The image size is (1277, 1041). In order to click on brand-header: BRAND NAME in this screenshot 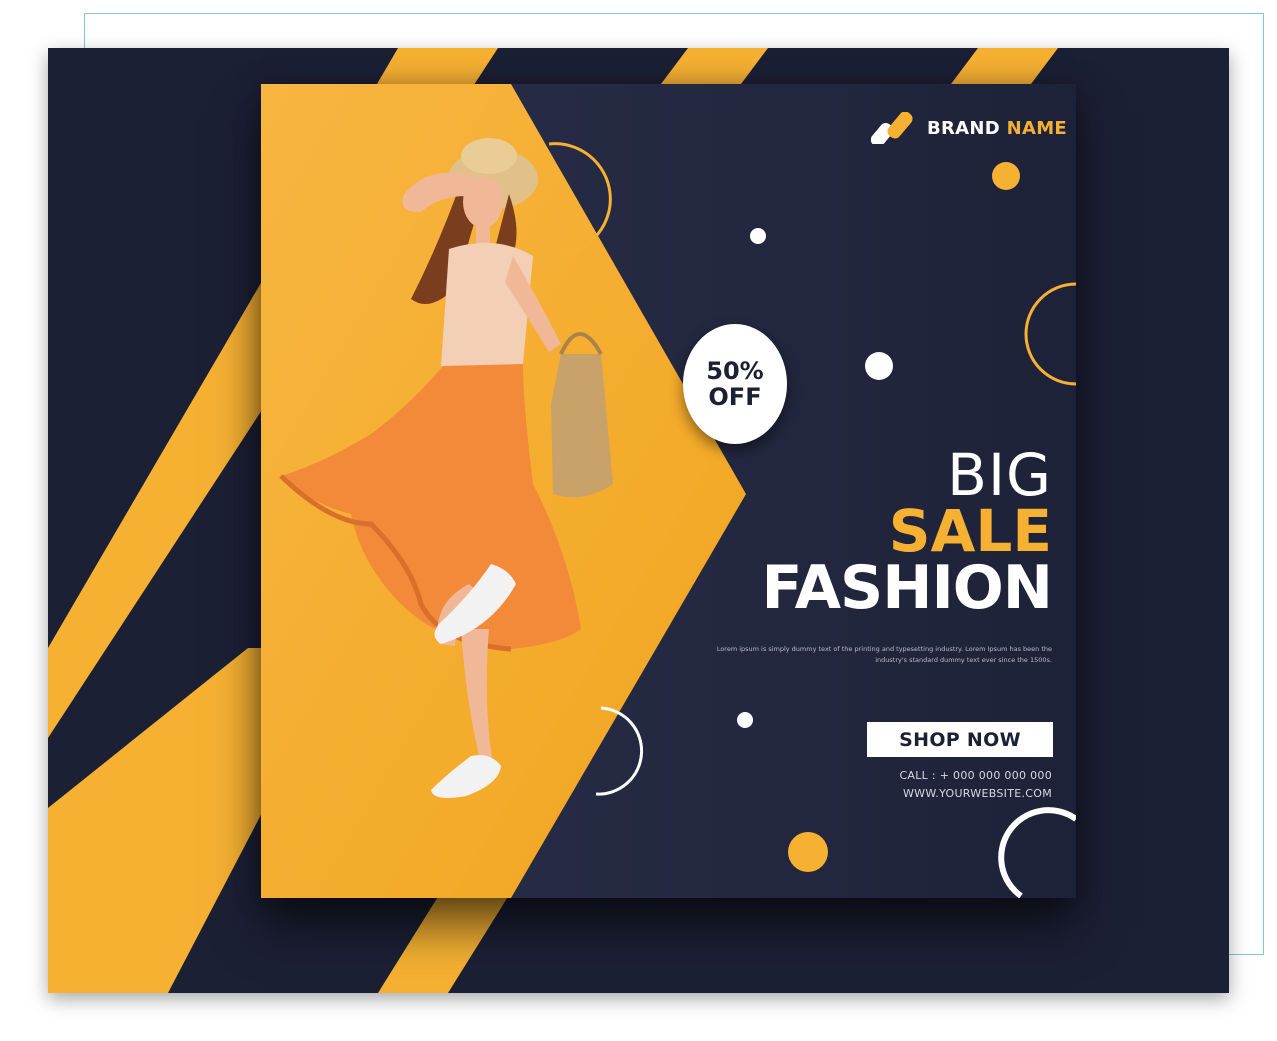, I will do `click(969, 128)`.